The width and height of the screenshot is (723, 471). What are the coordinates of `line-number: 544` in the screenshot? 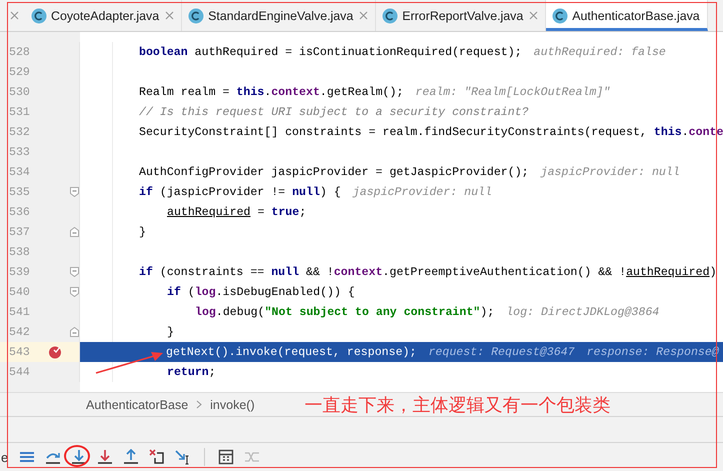 It's located at (19, 372).